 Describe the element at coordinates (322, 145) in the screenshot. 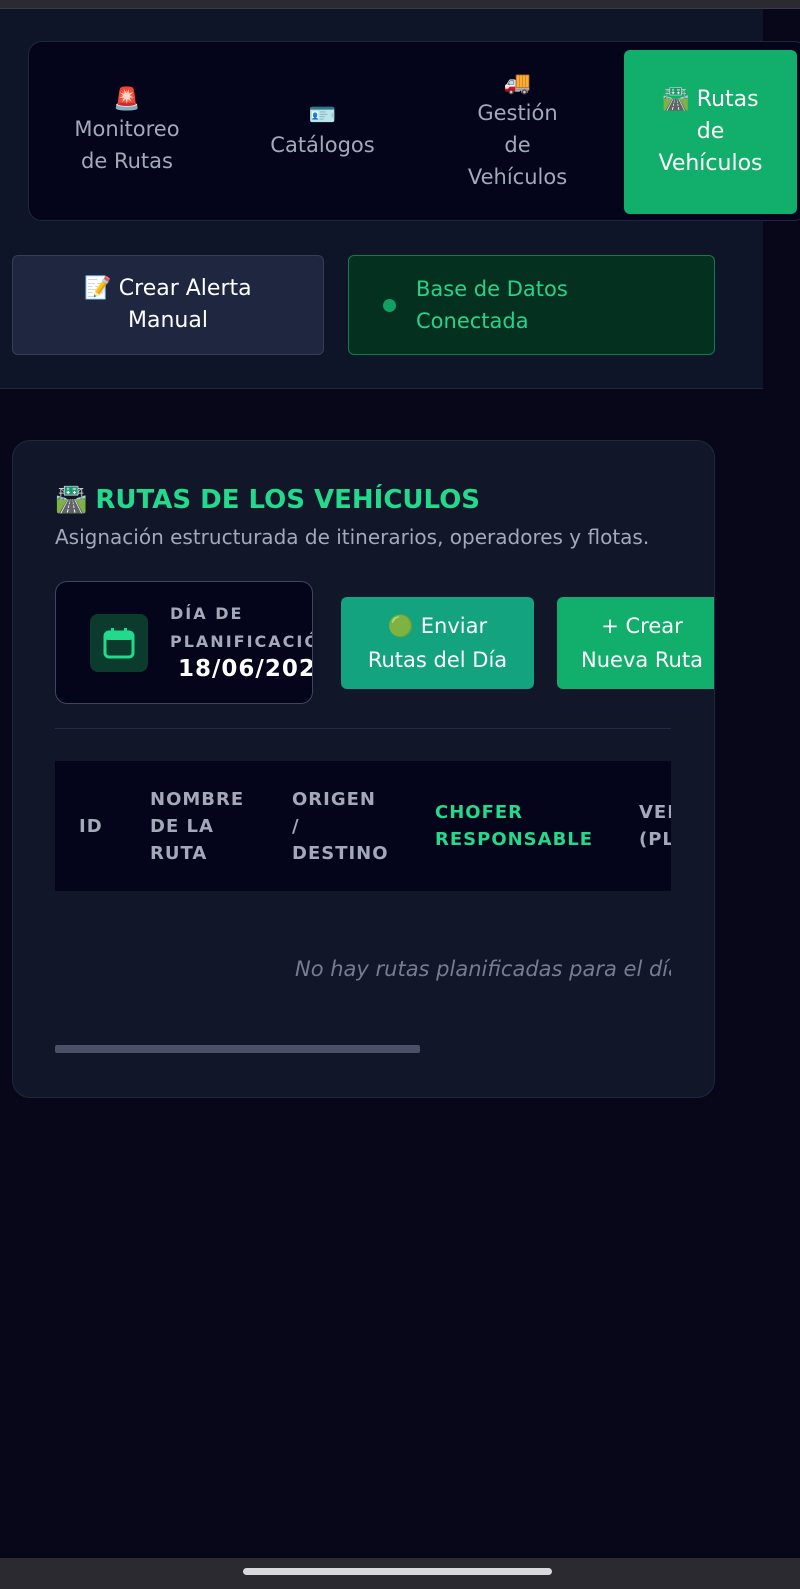

I see `tab-label: Catálogos` at that location.